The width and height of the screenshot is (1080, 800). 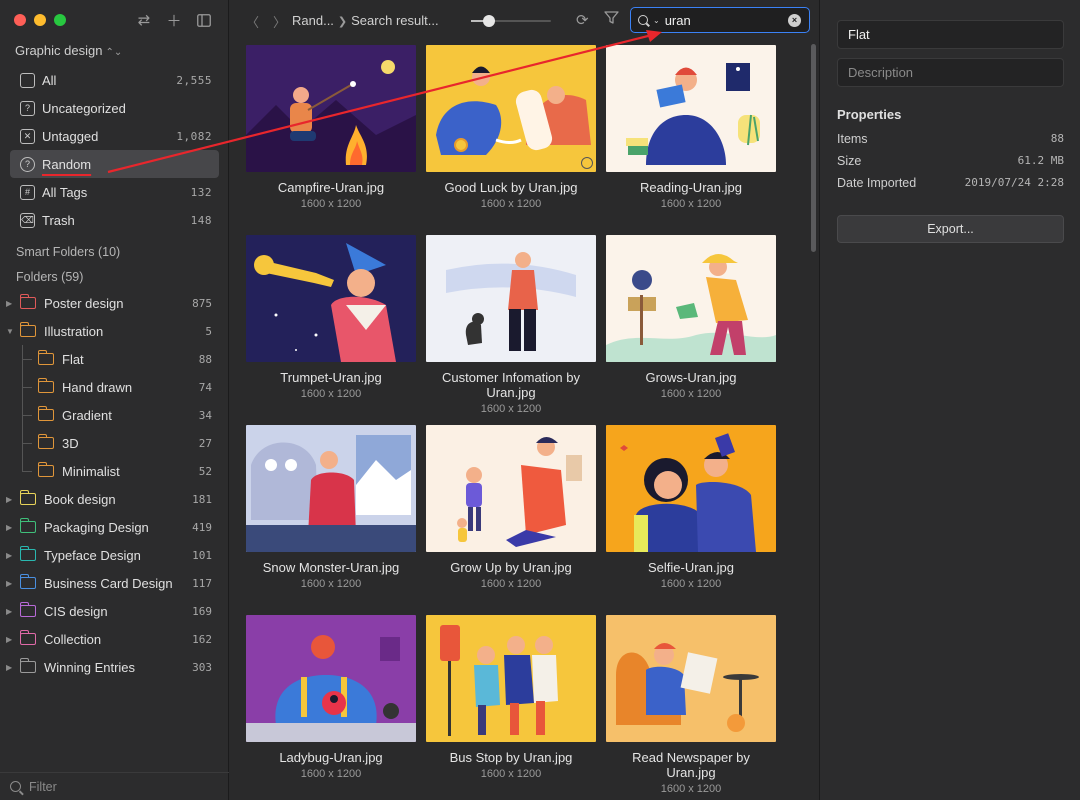 What do you see at coordinates (114, 80) in the screenshot?
I see `sidebar-item-all: All 2,555` at bounding box center [114, 80].